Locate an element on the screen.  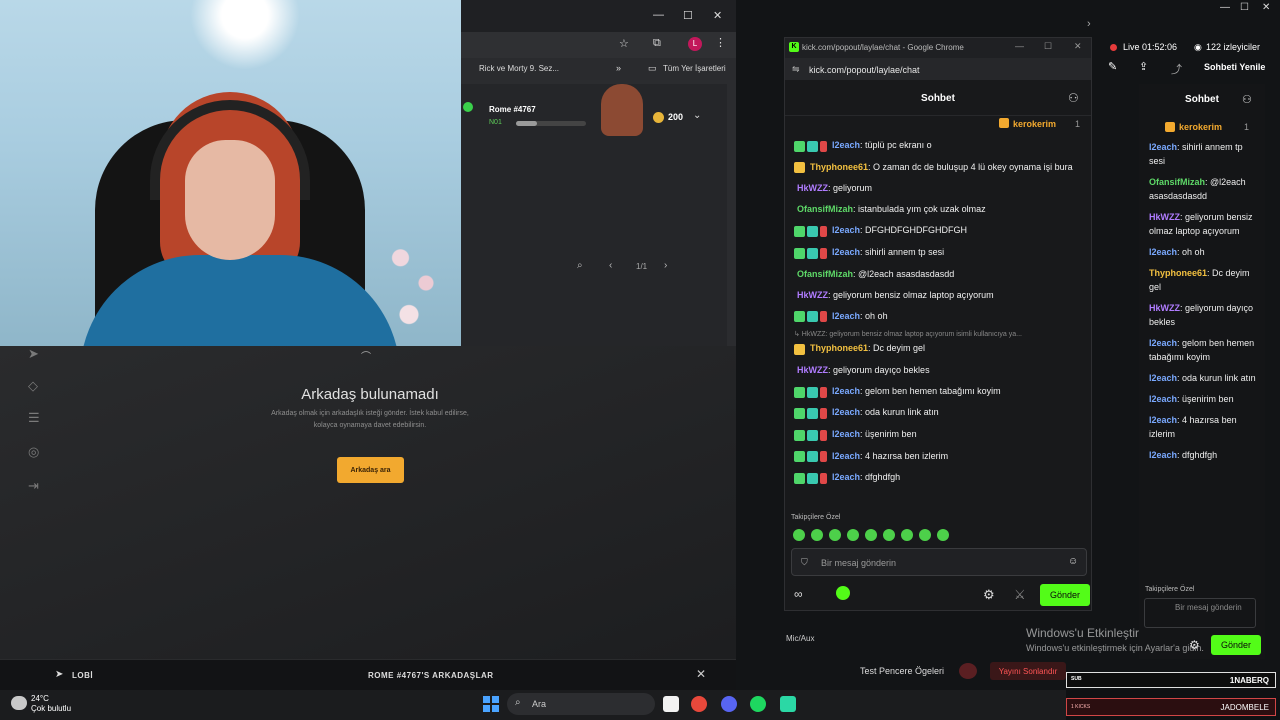
test-elements-button: Test Pencere Ögeleri is located at coordinates (902, 671).